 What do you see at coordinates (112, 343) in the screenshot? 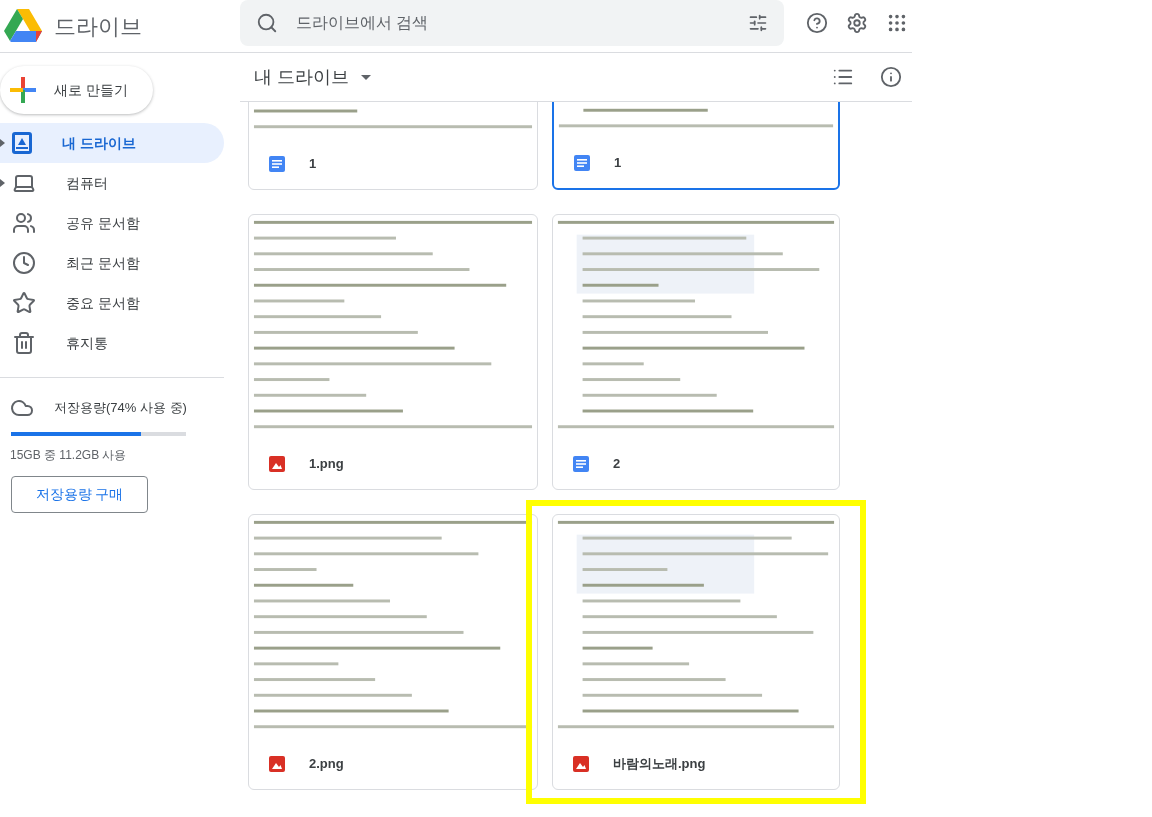
I see `sidebar-item: 휴지통` at bounding box center [112, 343].